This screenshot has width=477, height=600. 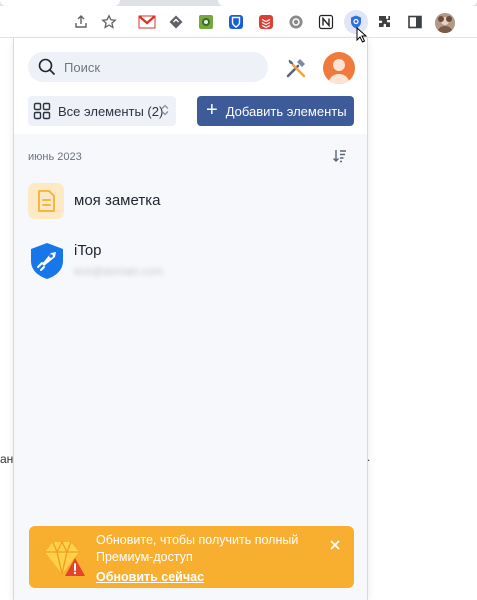 I want to click on sort-updown-icon, so click(x=165, y=110).